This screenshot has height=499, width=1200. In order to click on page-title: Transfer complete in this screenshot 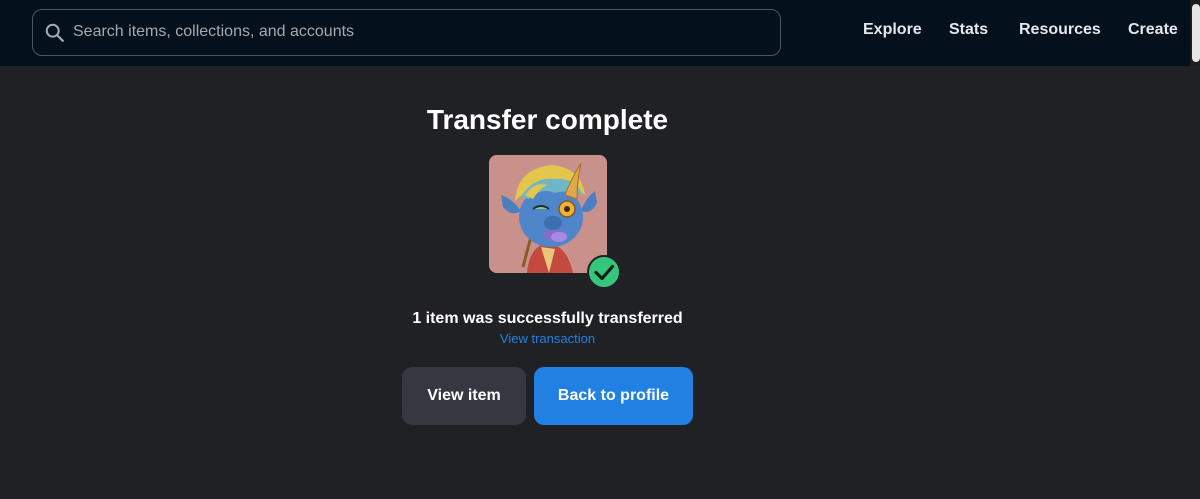, I will do `click(547, 119)`.